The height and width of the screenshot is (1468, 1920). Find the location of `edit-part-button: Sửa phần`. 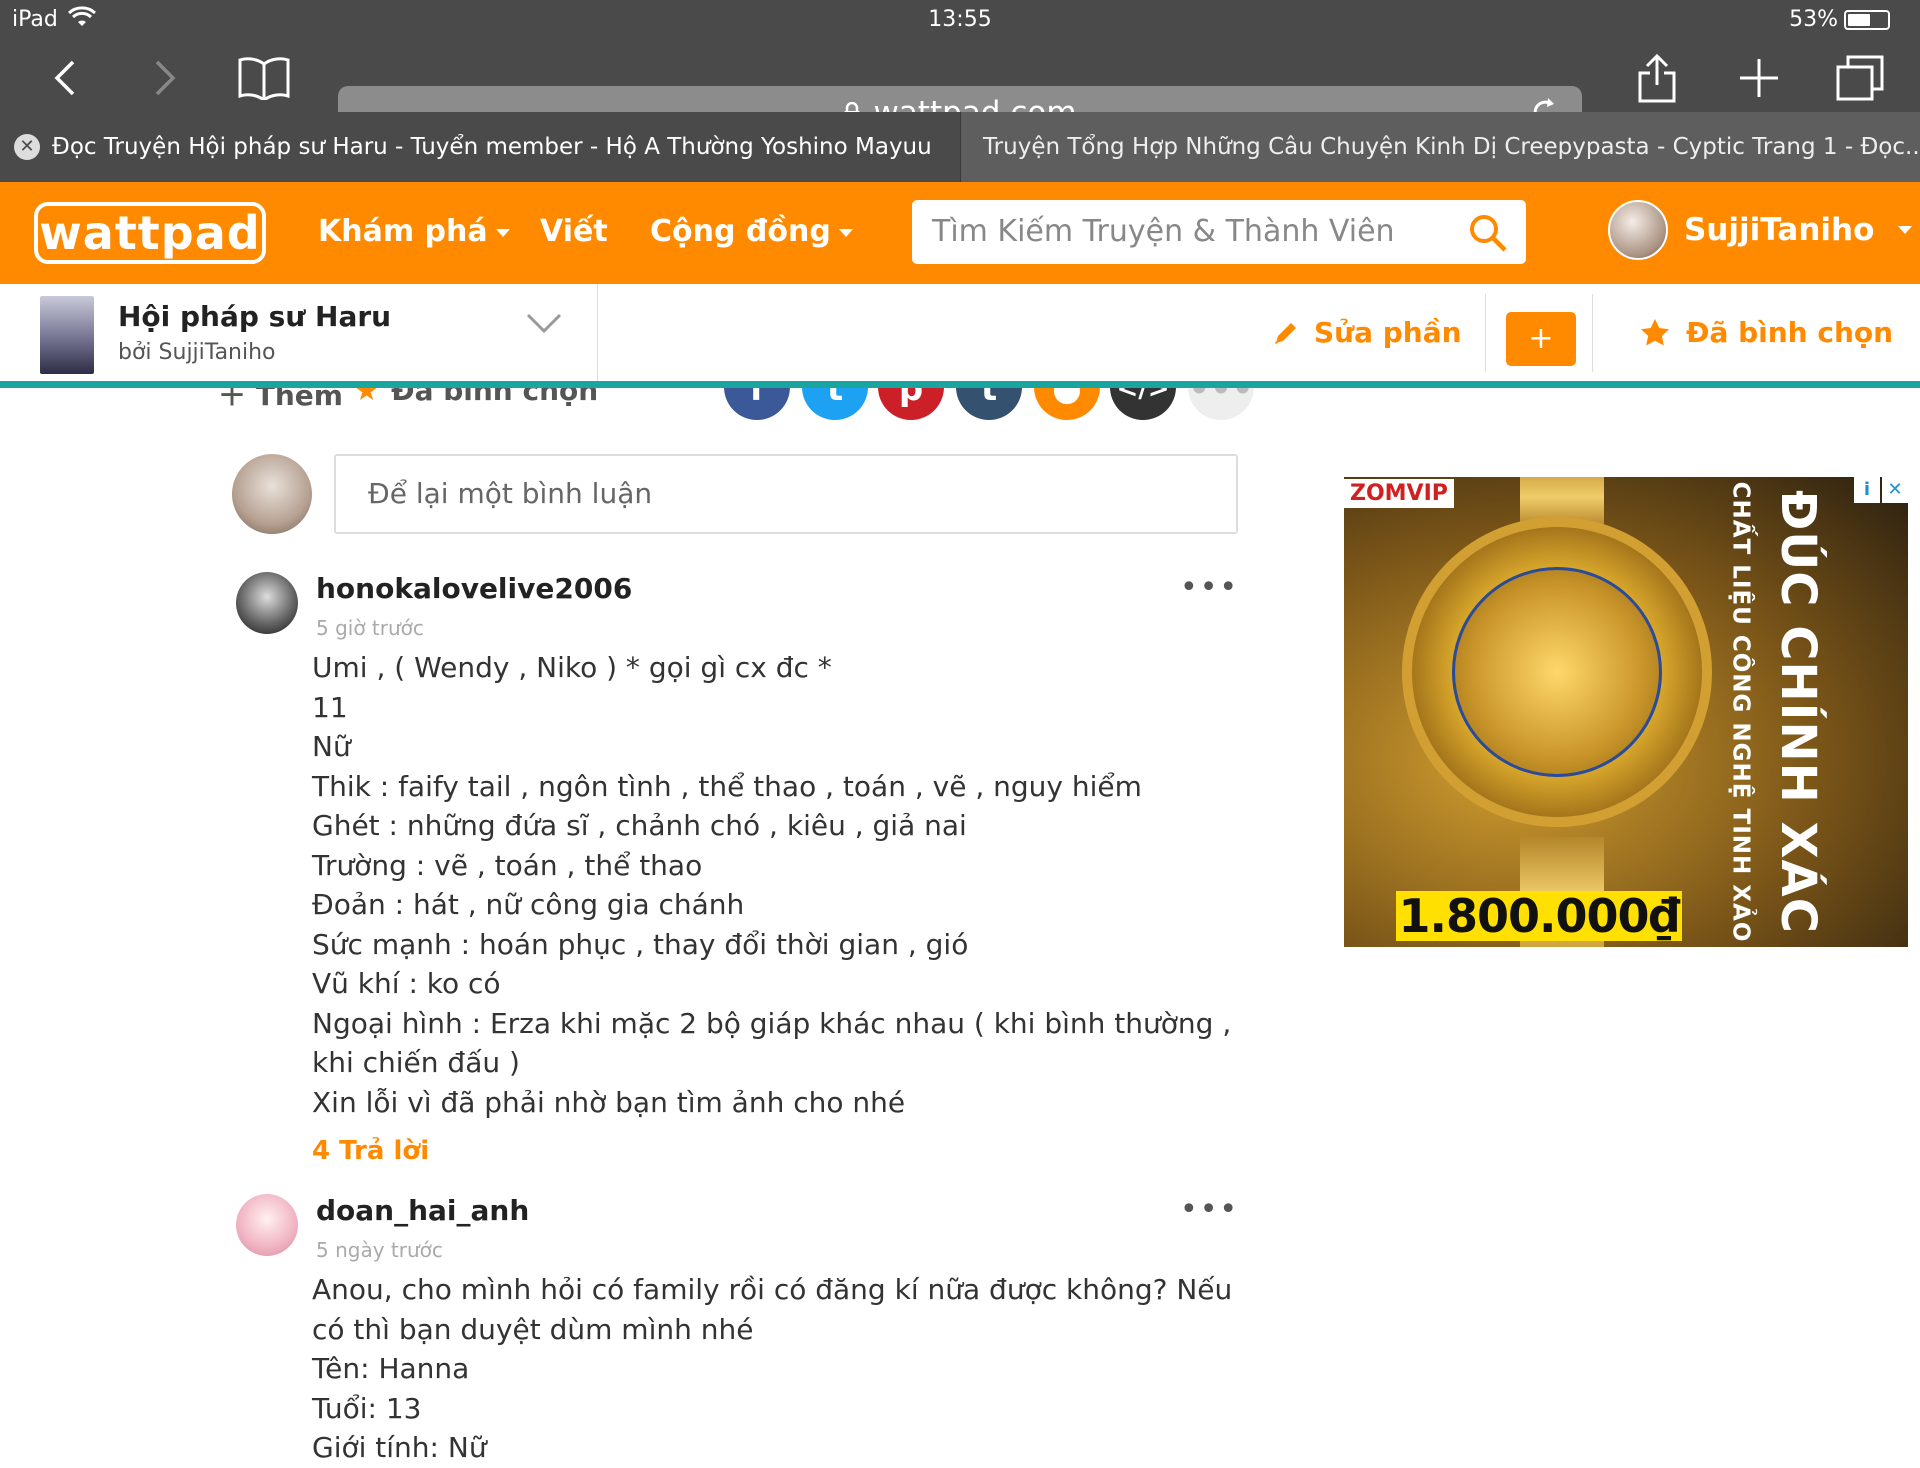

edit-part-button: Sửa phần is located at coordinates (1367, 332).